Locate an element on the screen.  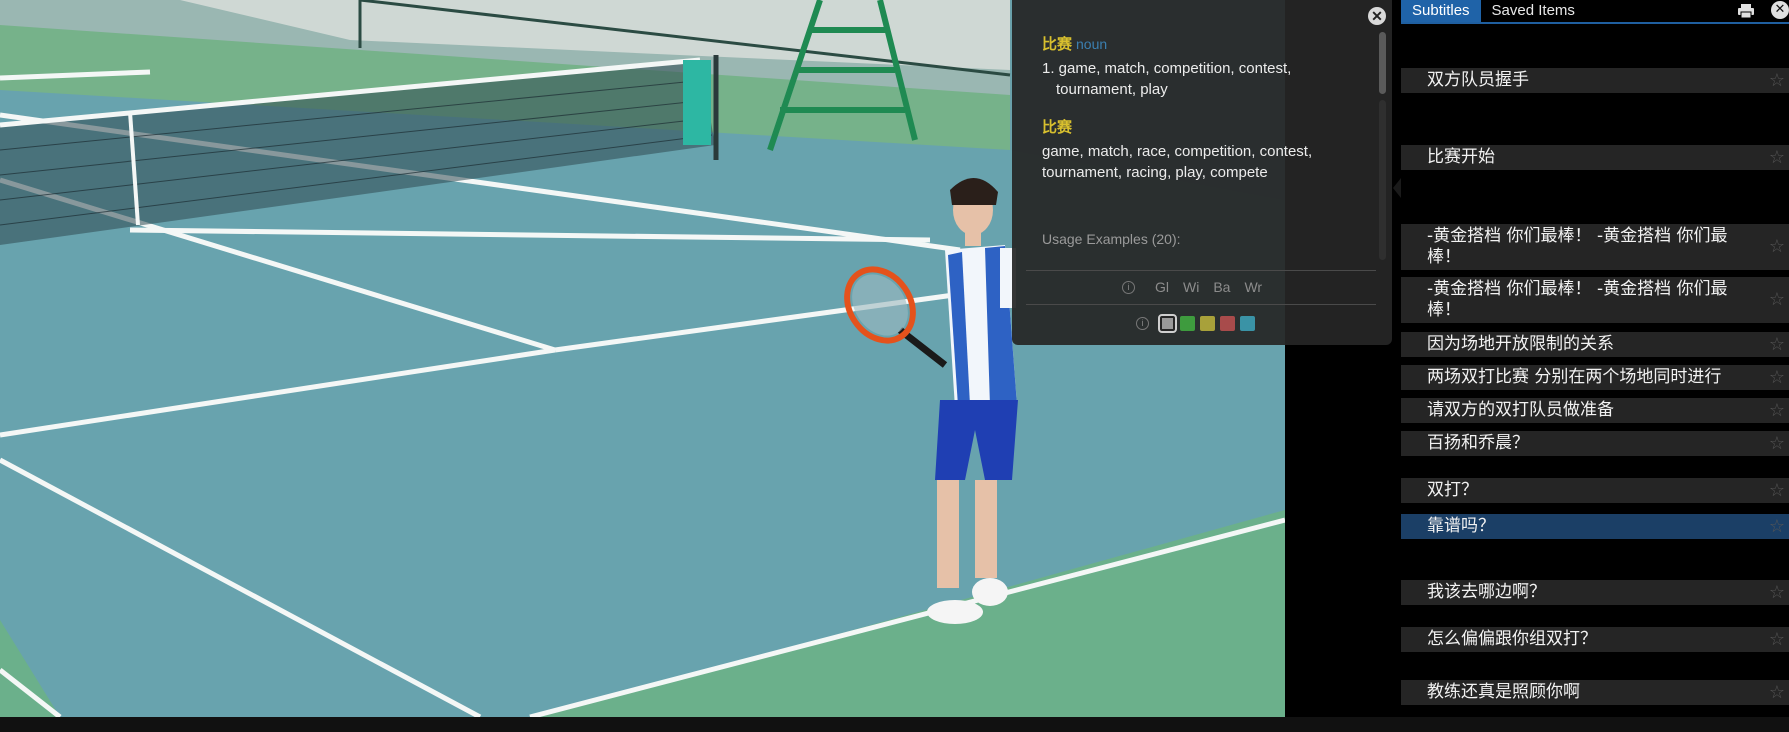
subtitle-row: 请双方的双打队员做准备 ☆ is located at coordinates (1595, 410).